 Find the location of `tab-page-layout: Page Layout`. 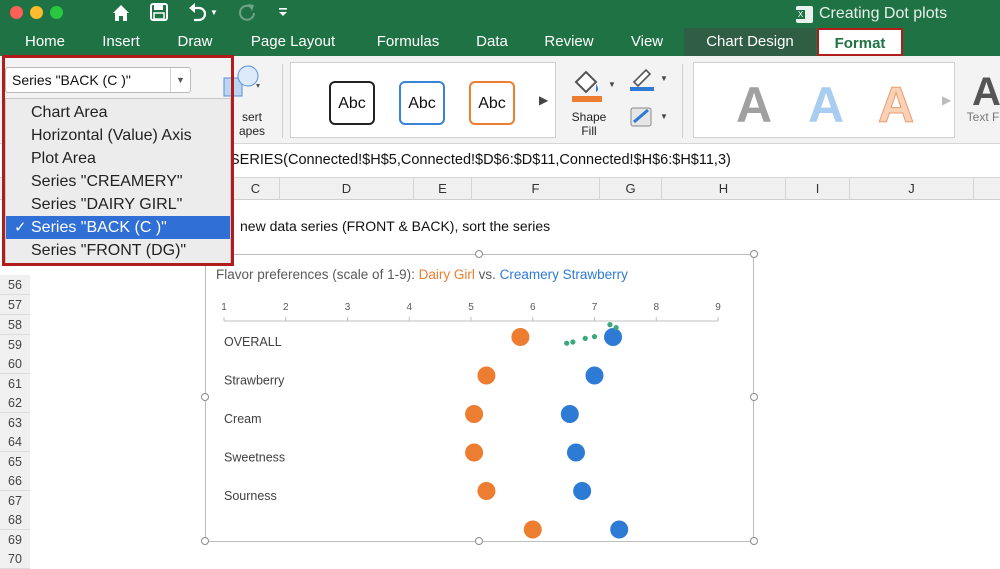

tab-page-layout: Page Layout is located at coordinates (293, 42).